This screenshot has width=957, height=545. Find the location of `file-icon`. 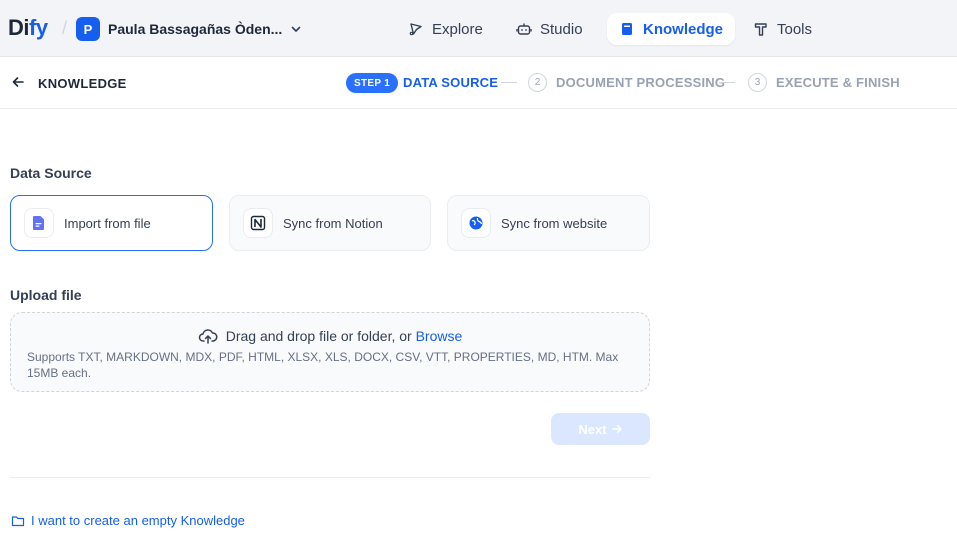

file-icon is located at coordinates (39, 223).